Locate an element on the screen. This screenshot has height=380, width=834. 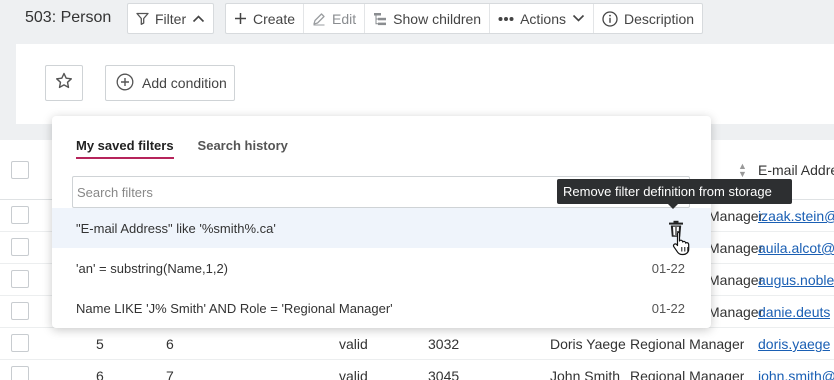
filter-icon is located at coordinates (142, 18).